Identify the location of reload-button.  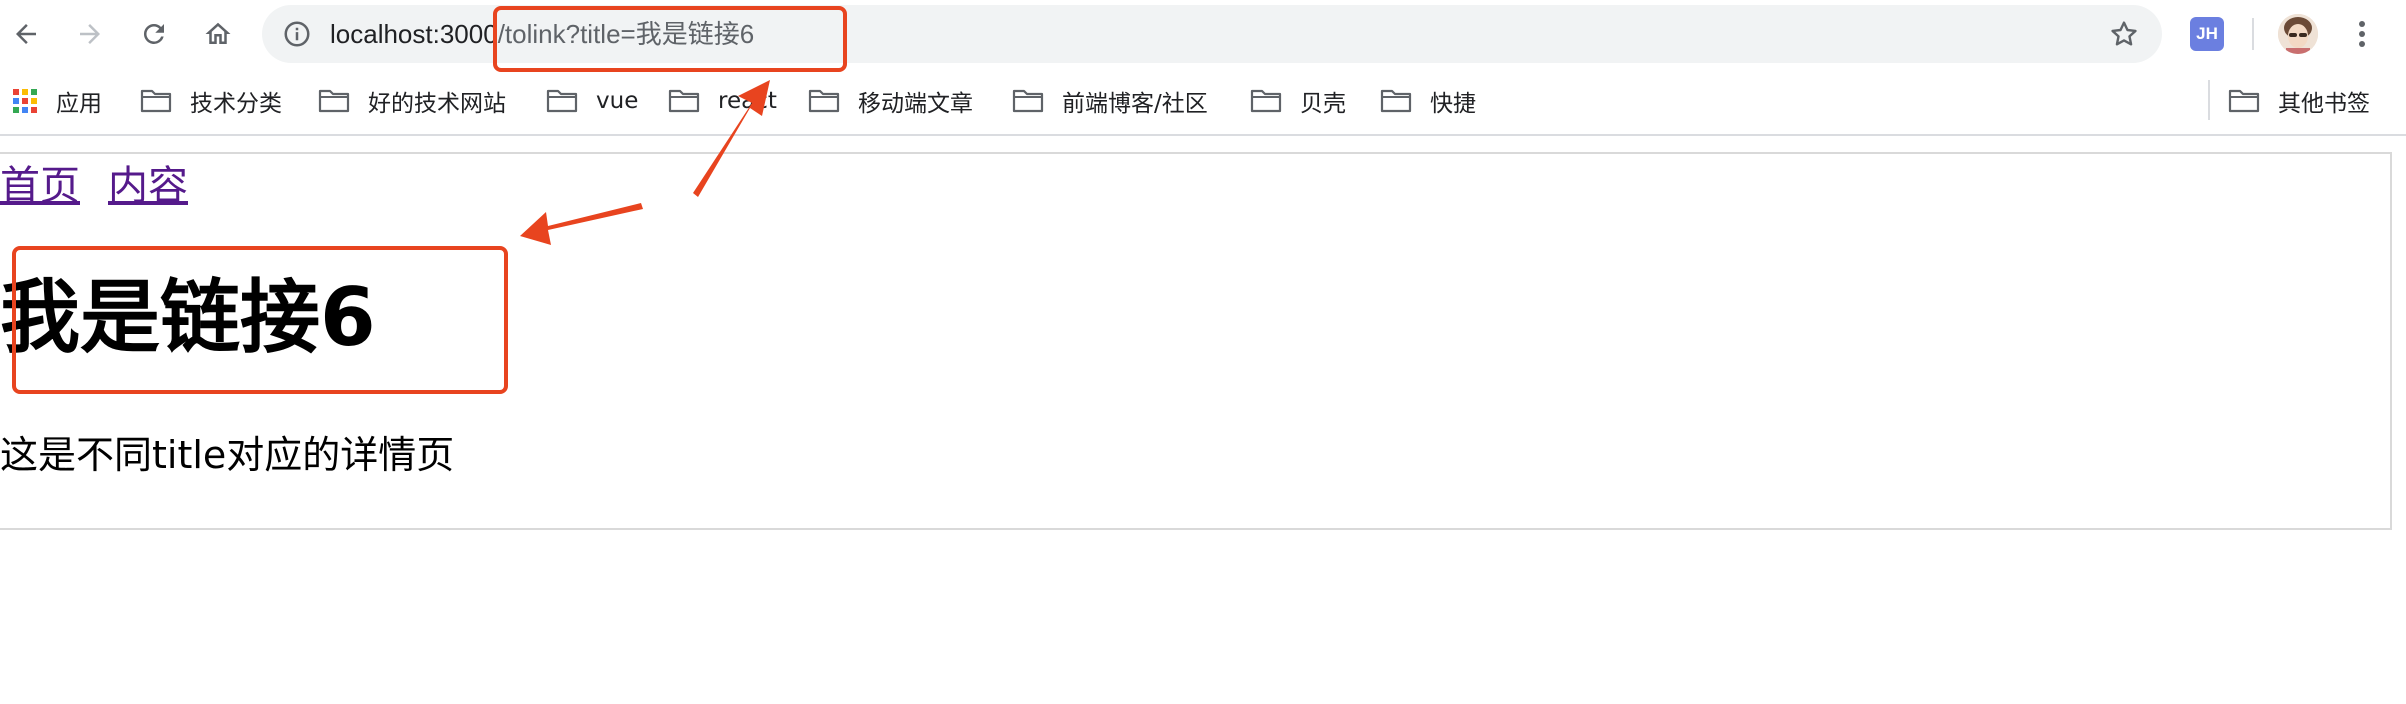
(154, 34).